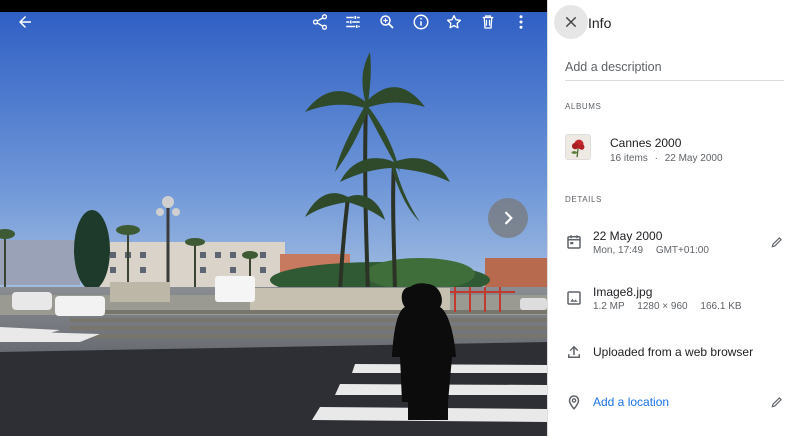  Describe the element at coordinates (674, 69) in the screenshot. I see `description-input` at that location.